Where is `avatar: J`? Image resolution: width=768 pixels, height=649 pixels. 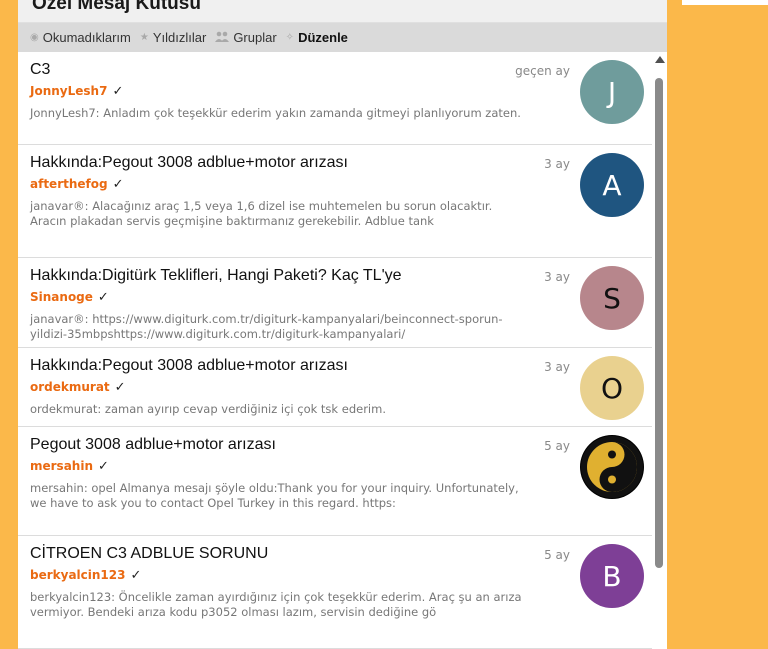
avatar: J is located at coordinates (612, 92).